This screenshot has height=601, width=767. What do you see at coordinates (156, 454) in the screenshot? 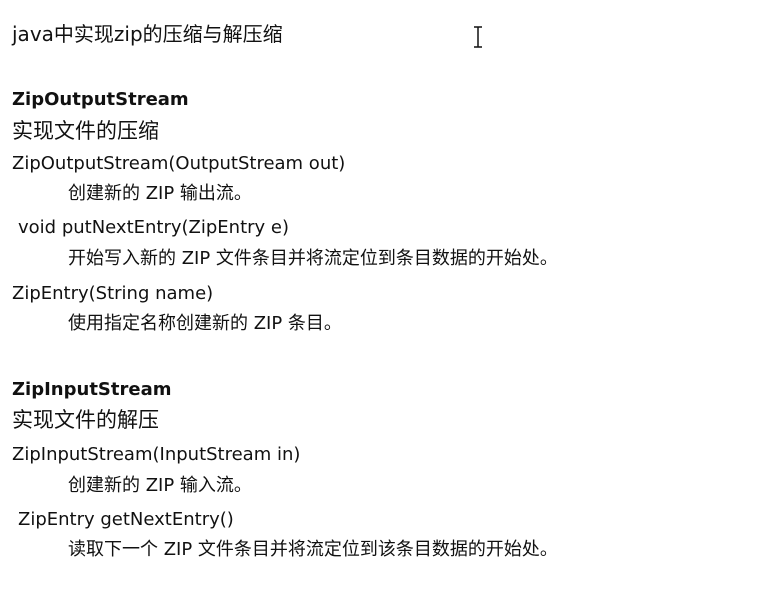
I see `method-signature: ZipInputStream(InputStream in)` at bounding box center [156, 454].